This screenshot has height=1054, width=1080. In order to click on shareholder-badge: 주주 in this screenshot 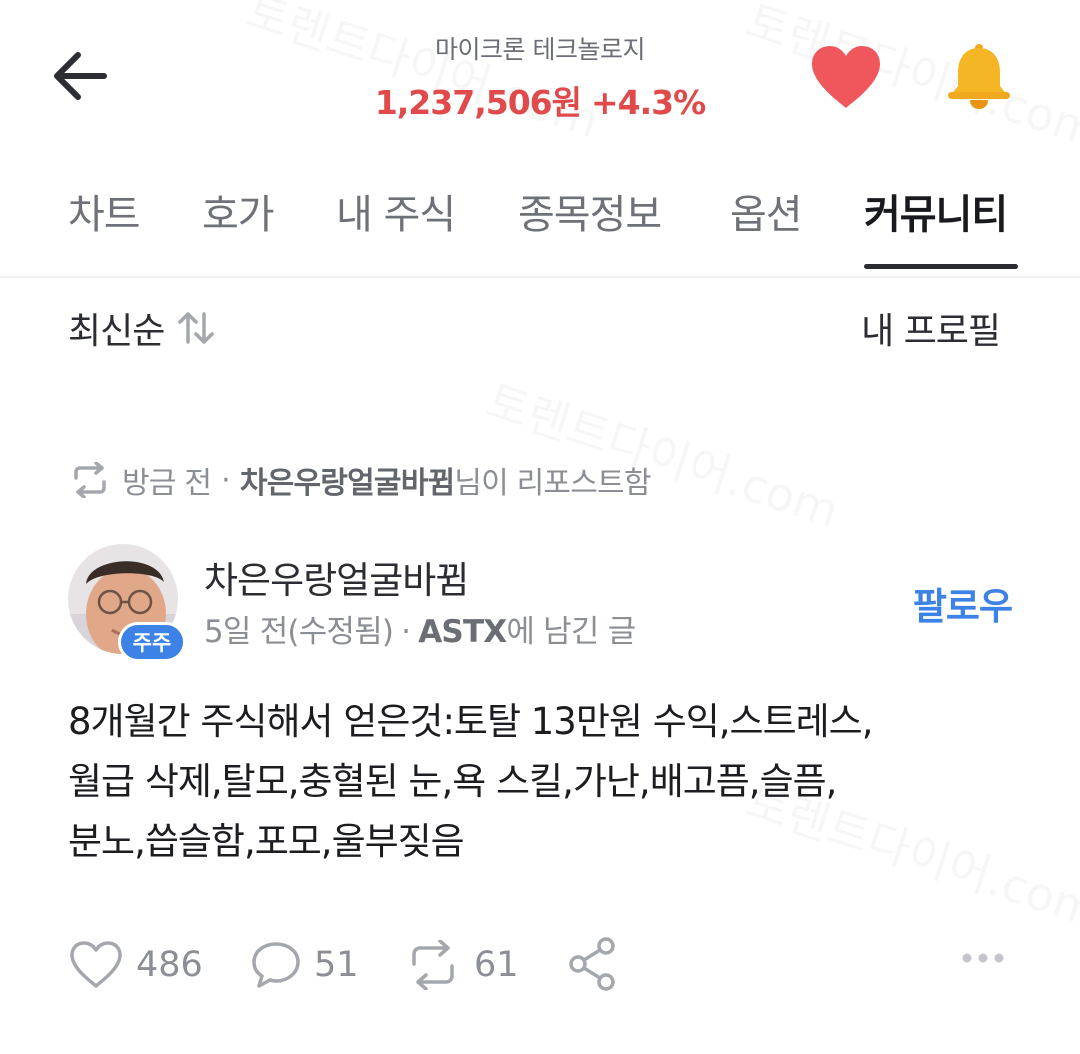, I will do `click(152, 642)`.